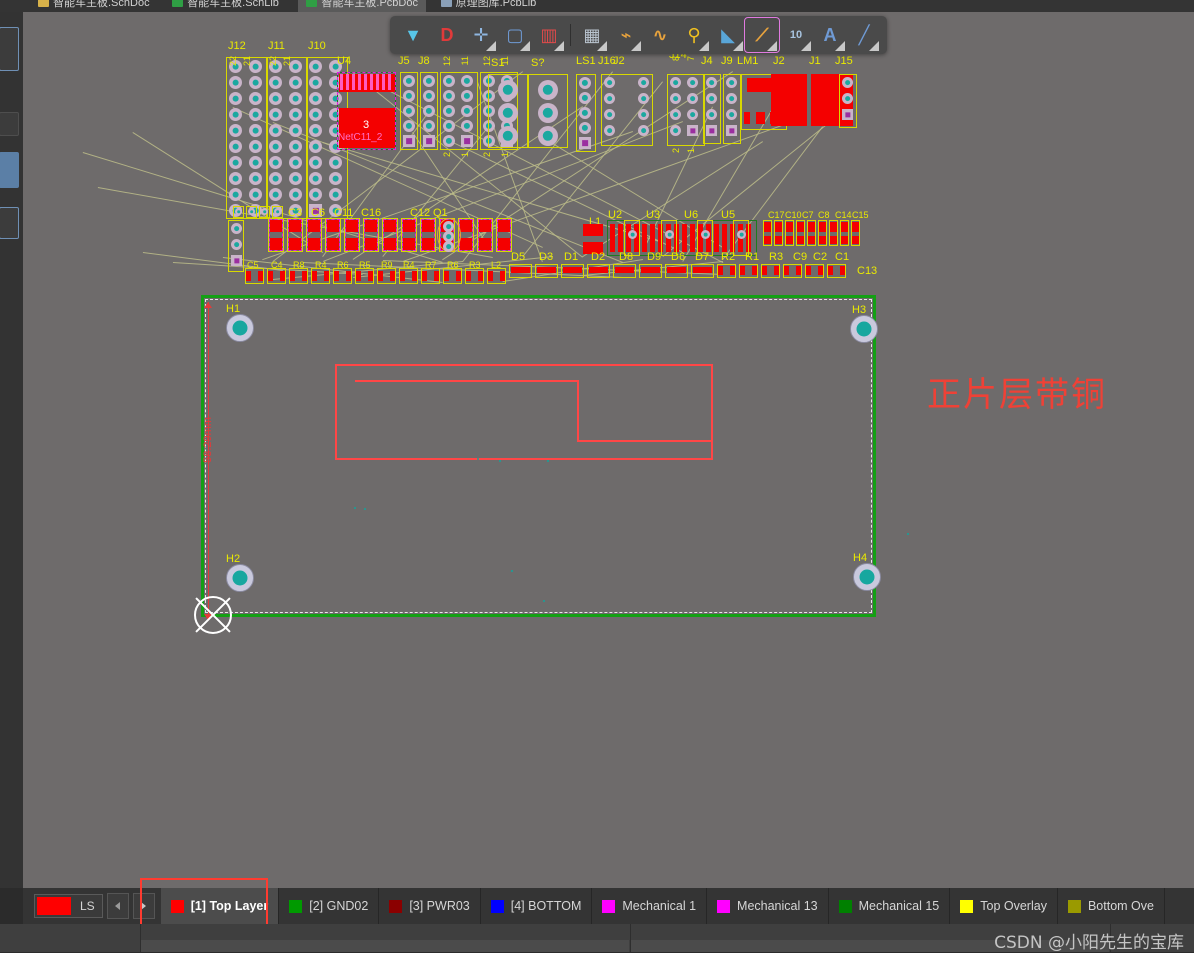 The width and height of the screenshot is (1194, 953). I want to click on layer-tab-bottom-ove: Bottom Ove, so click(1111, 906).